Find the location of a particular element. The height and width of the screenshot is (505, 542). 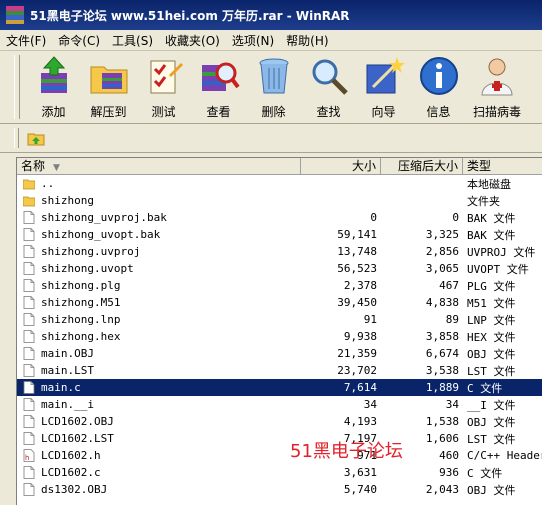

cell-size: 39,450 is located at coordinates (357, 302).